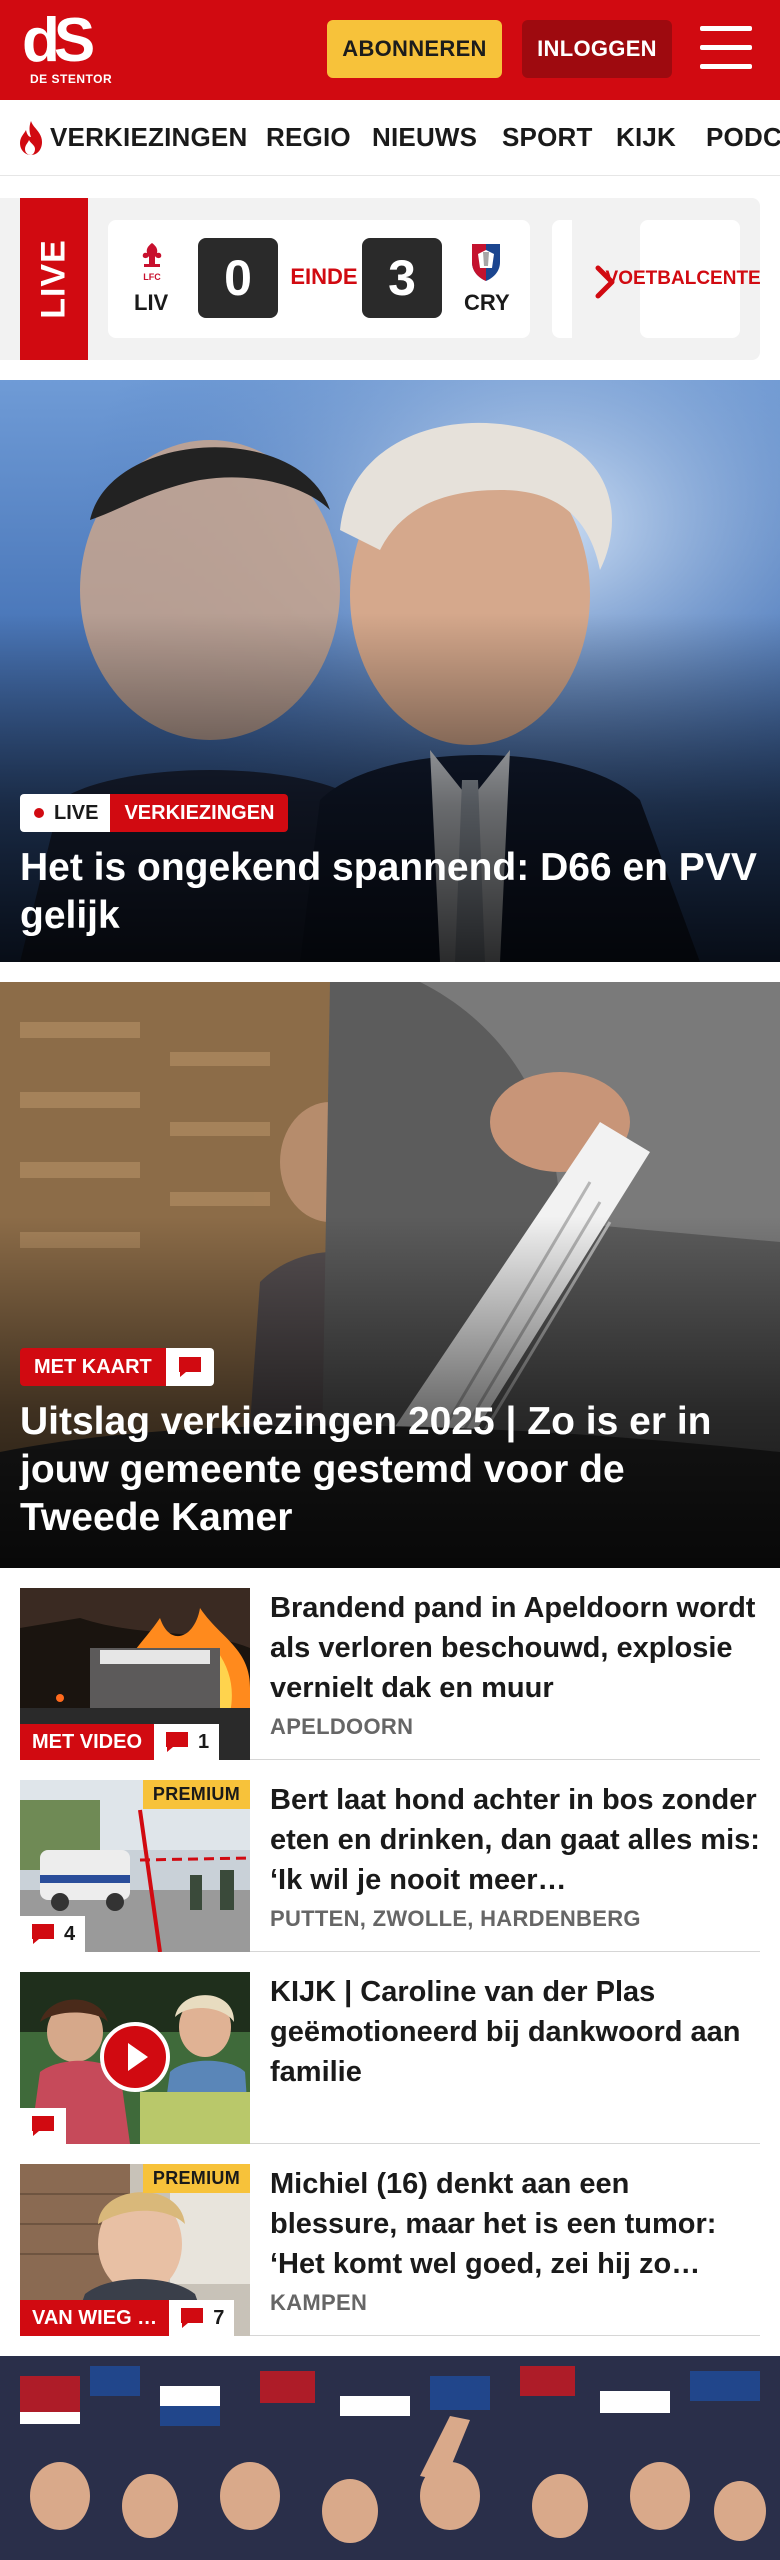  I want to click on thumb-tags: VAN WIEG … 7, so click(127, 2318).